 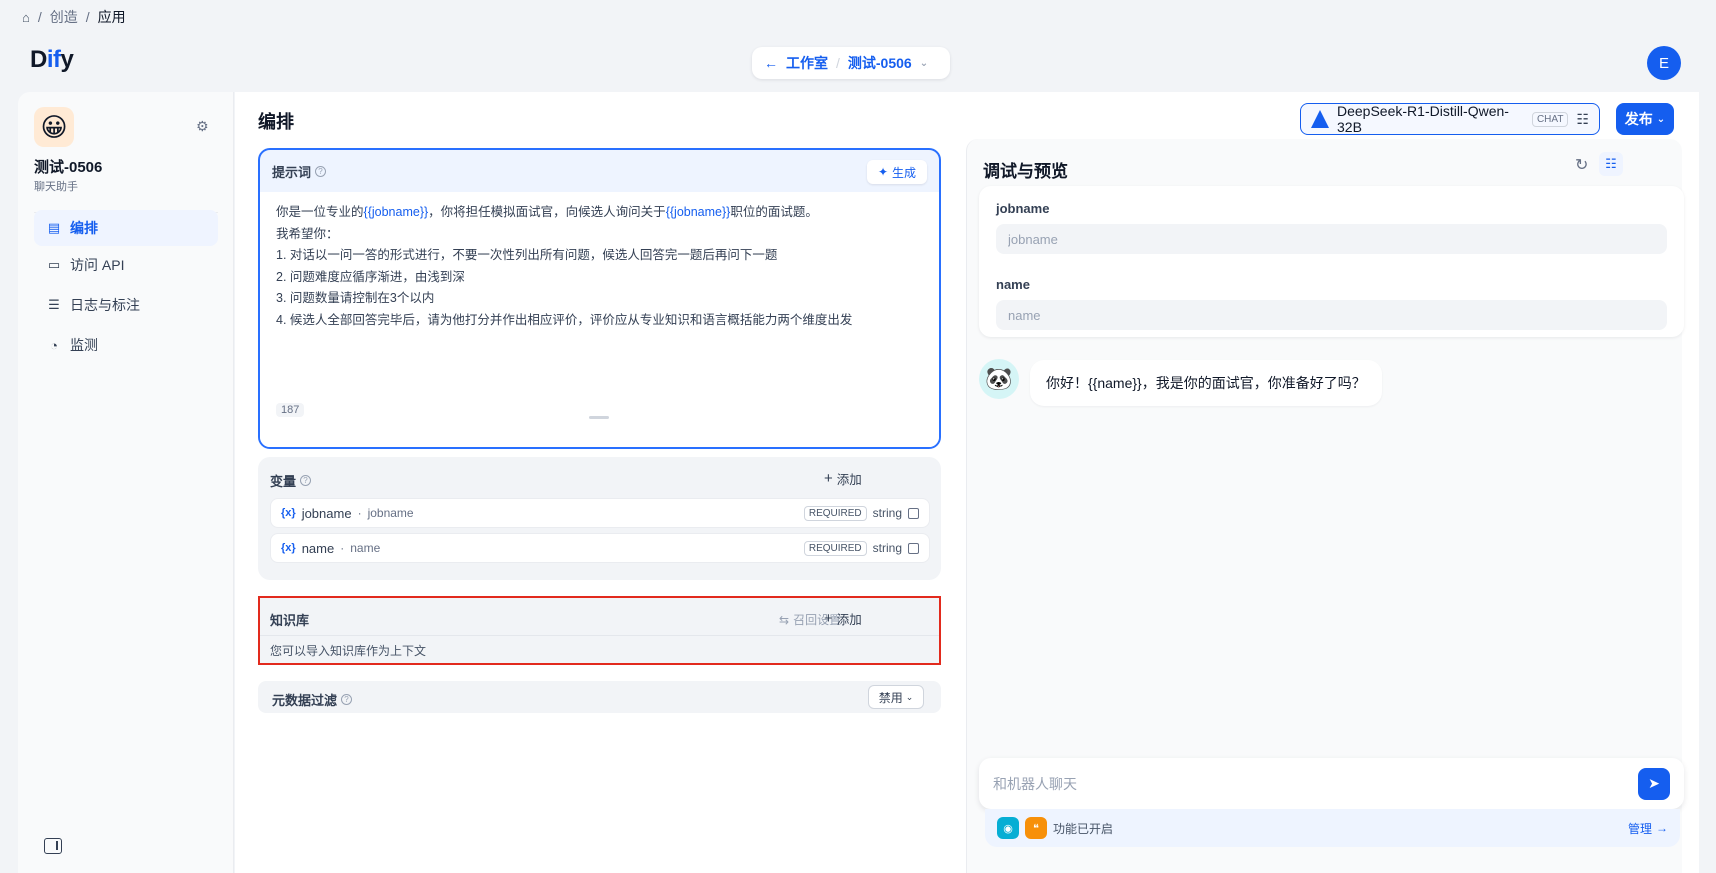 I want to click on send-button: ➤, so click(x=1654, y=783).